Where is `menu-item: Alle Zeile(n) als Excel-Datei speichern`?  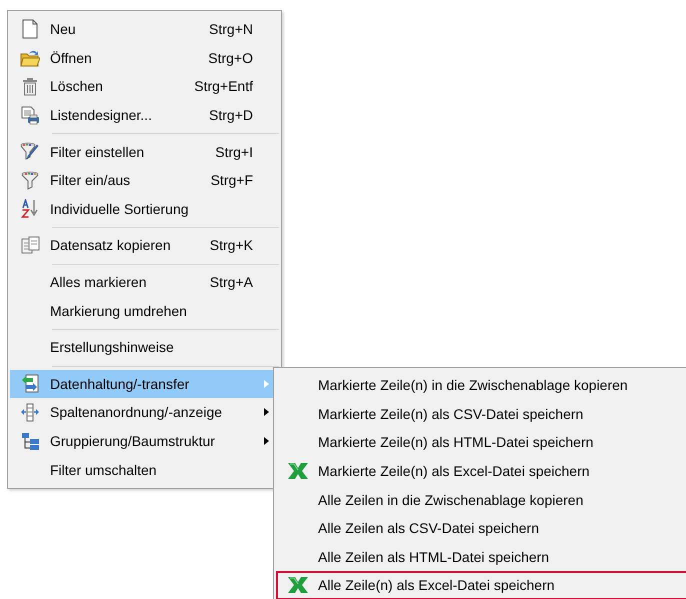 menu-item: Alle Zeile(n) als Excel-Datei speichern is located at coordinates (481, 585).